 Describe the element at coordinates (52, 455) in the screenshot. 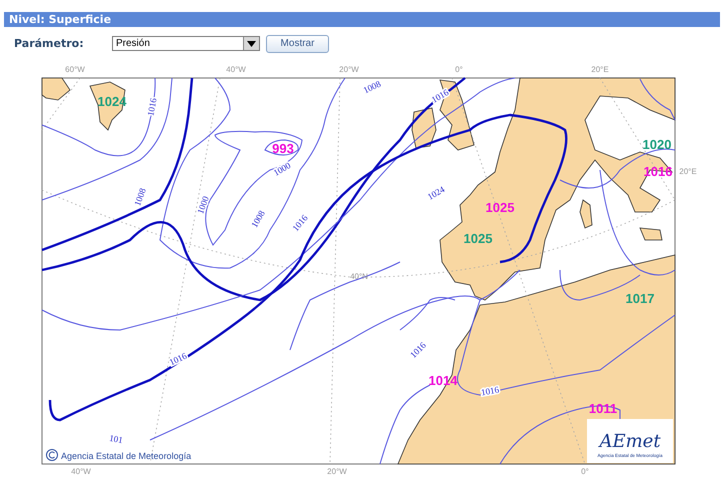

I see `copyright-icon` at that location.